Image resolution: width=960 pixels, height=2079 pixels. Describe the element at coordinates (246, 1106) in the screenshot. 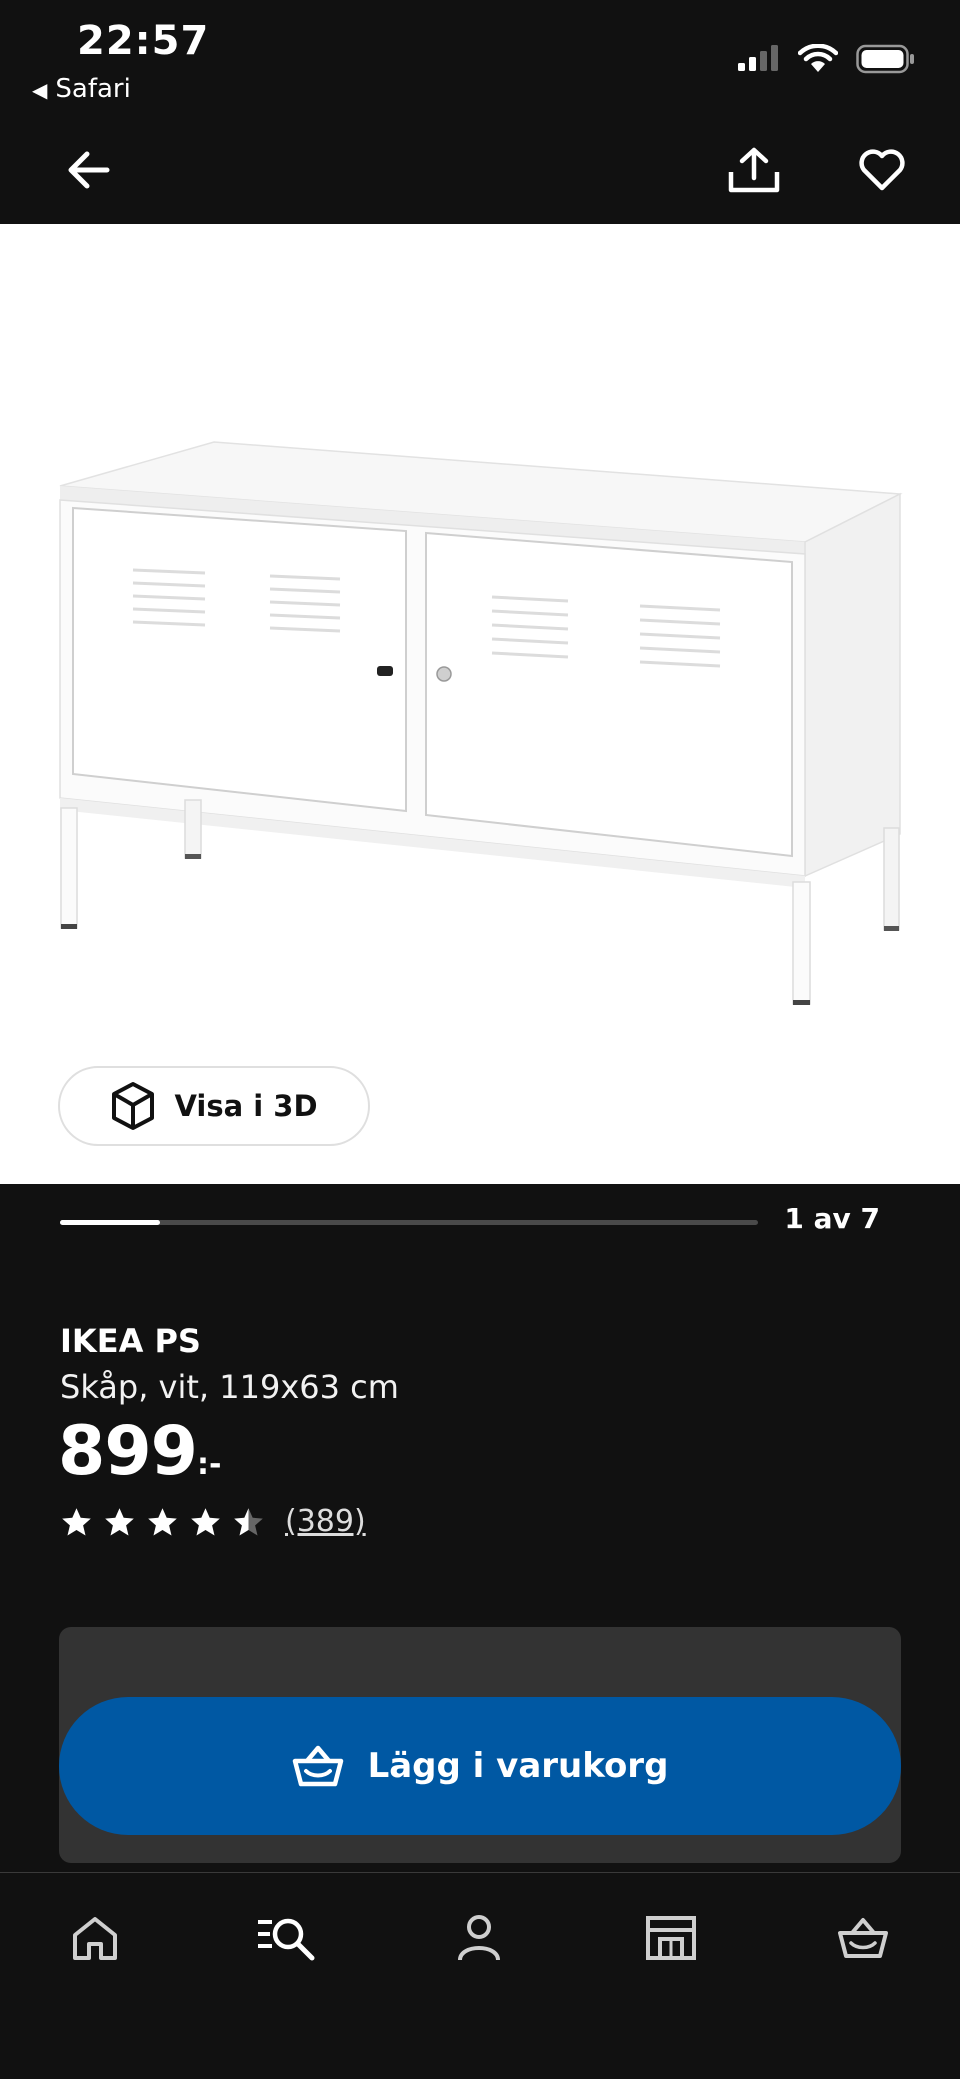

I see `view-in-3d-label: Visa i 3D` at that location.